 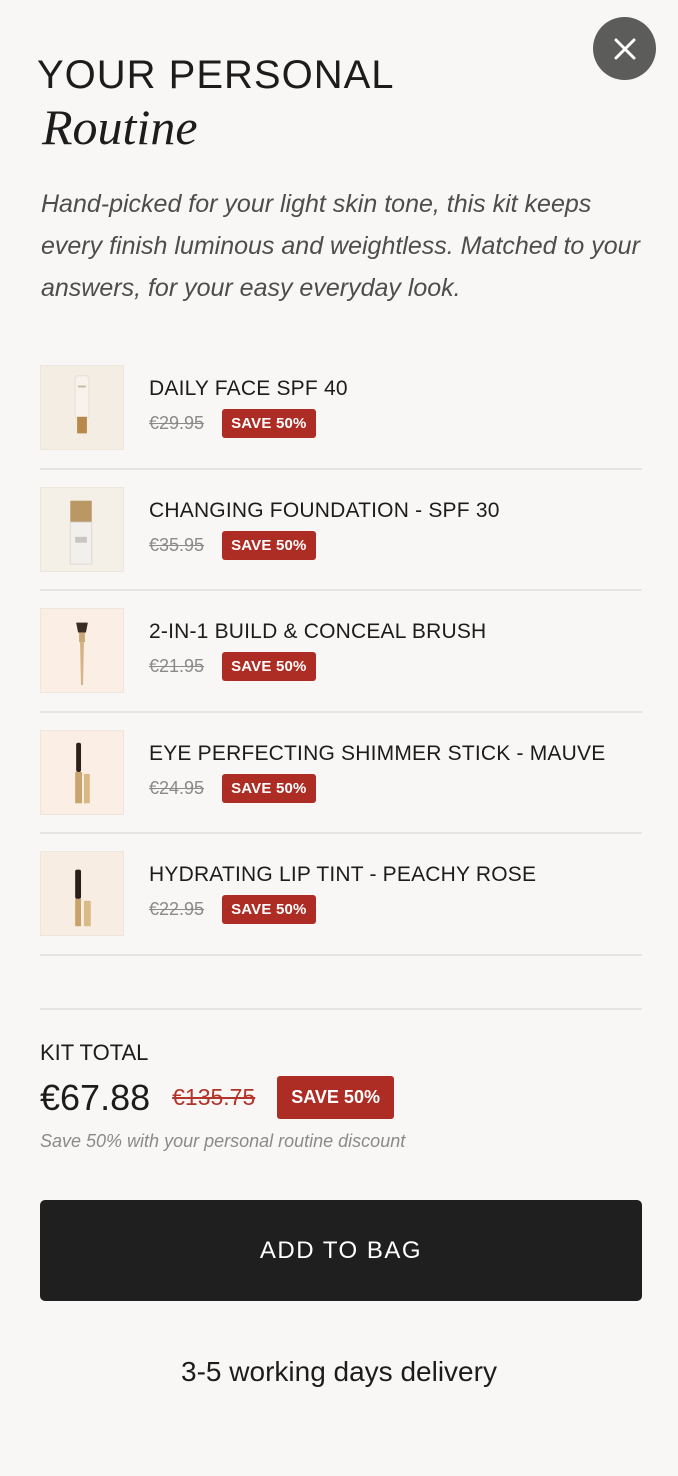 I want to click on shimmer-stick-icon, so click(x=82, y=772).